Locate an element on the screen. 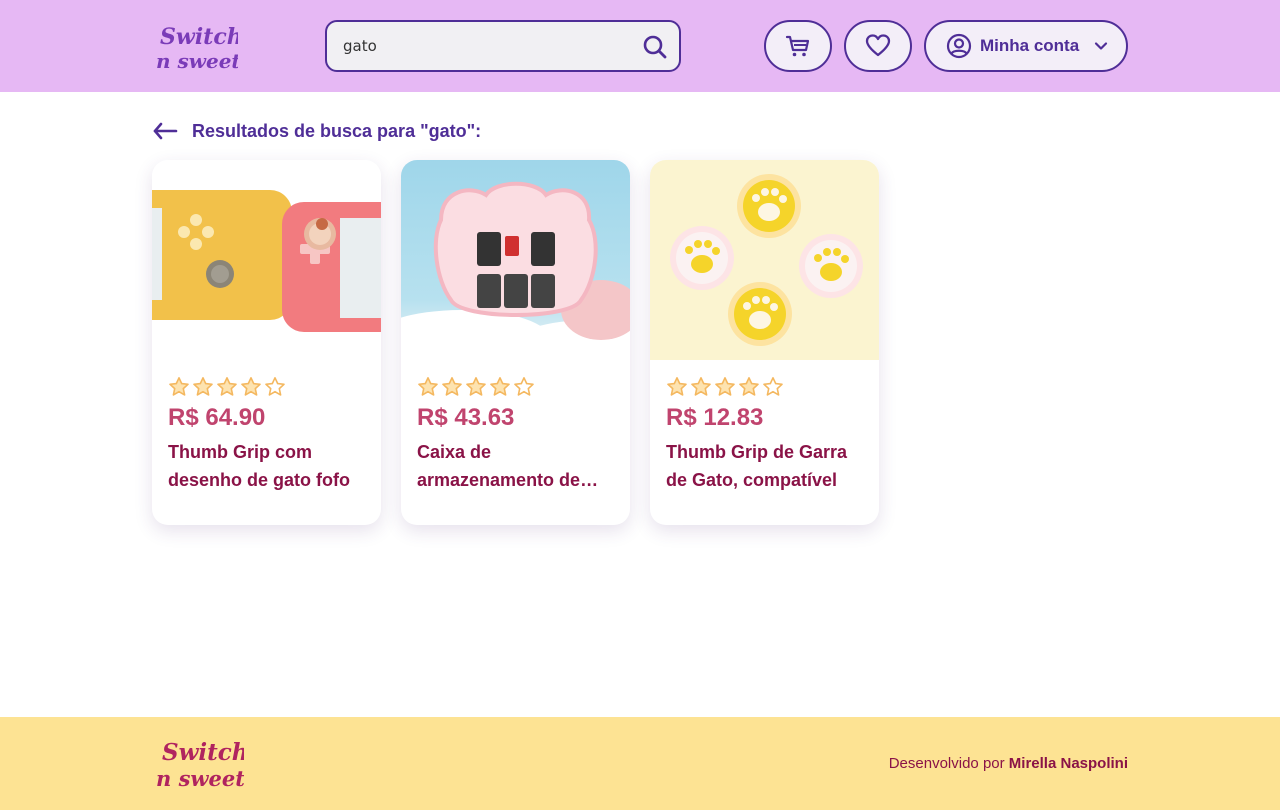 The image size is (1280, 810). results-heading: Resultados de busca para "gato": is located at coordinates (316, 131).